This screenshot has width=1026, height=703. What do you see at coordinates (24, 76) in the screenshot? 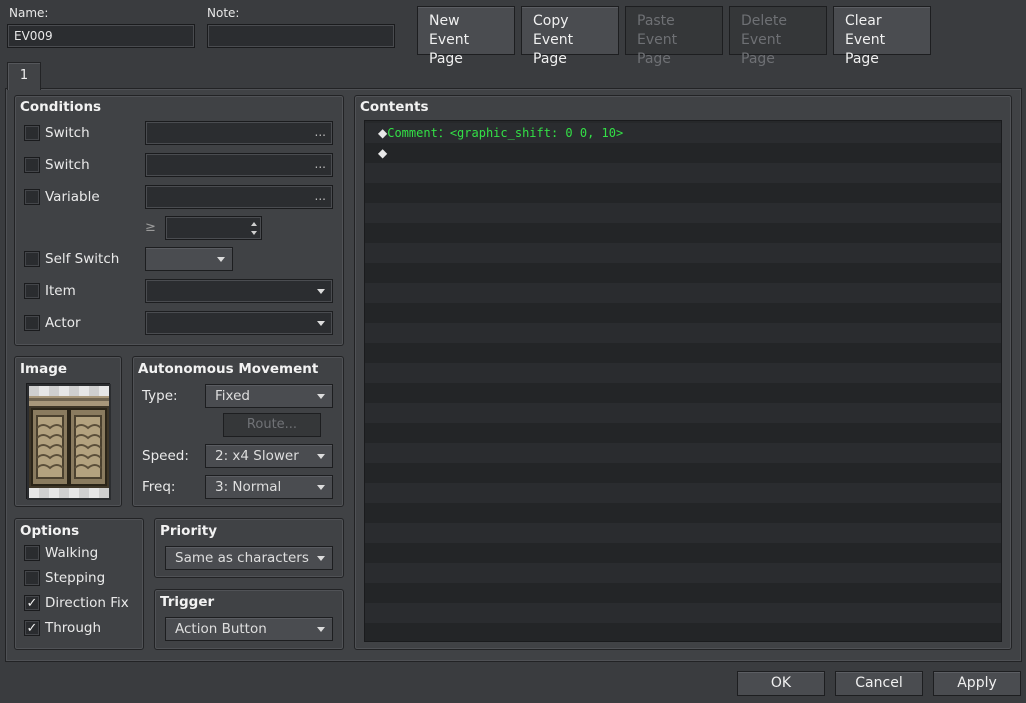
I see `tab-page-1: 1` at bounding box center [24, 76].